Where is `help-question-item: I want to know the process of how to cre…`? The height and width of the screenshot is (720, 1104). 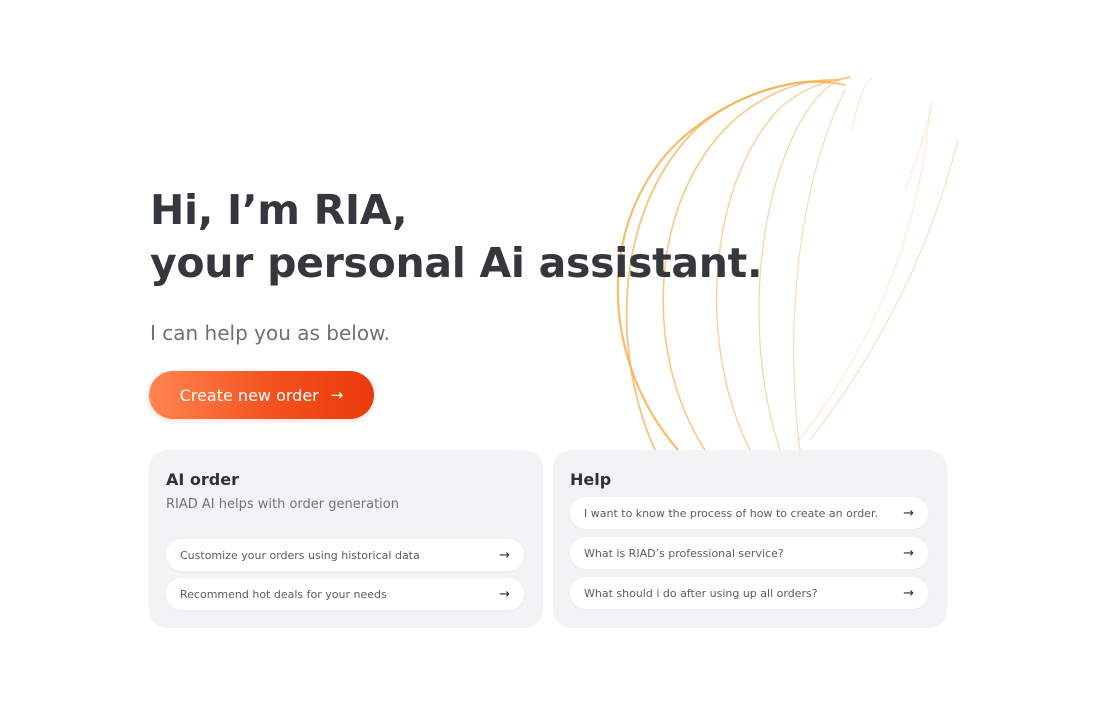
help-question-item: I want to know the process of how to cre… is located at coordinates (749, 513).